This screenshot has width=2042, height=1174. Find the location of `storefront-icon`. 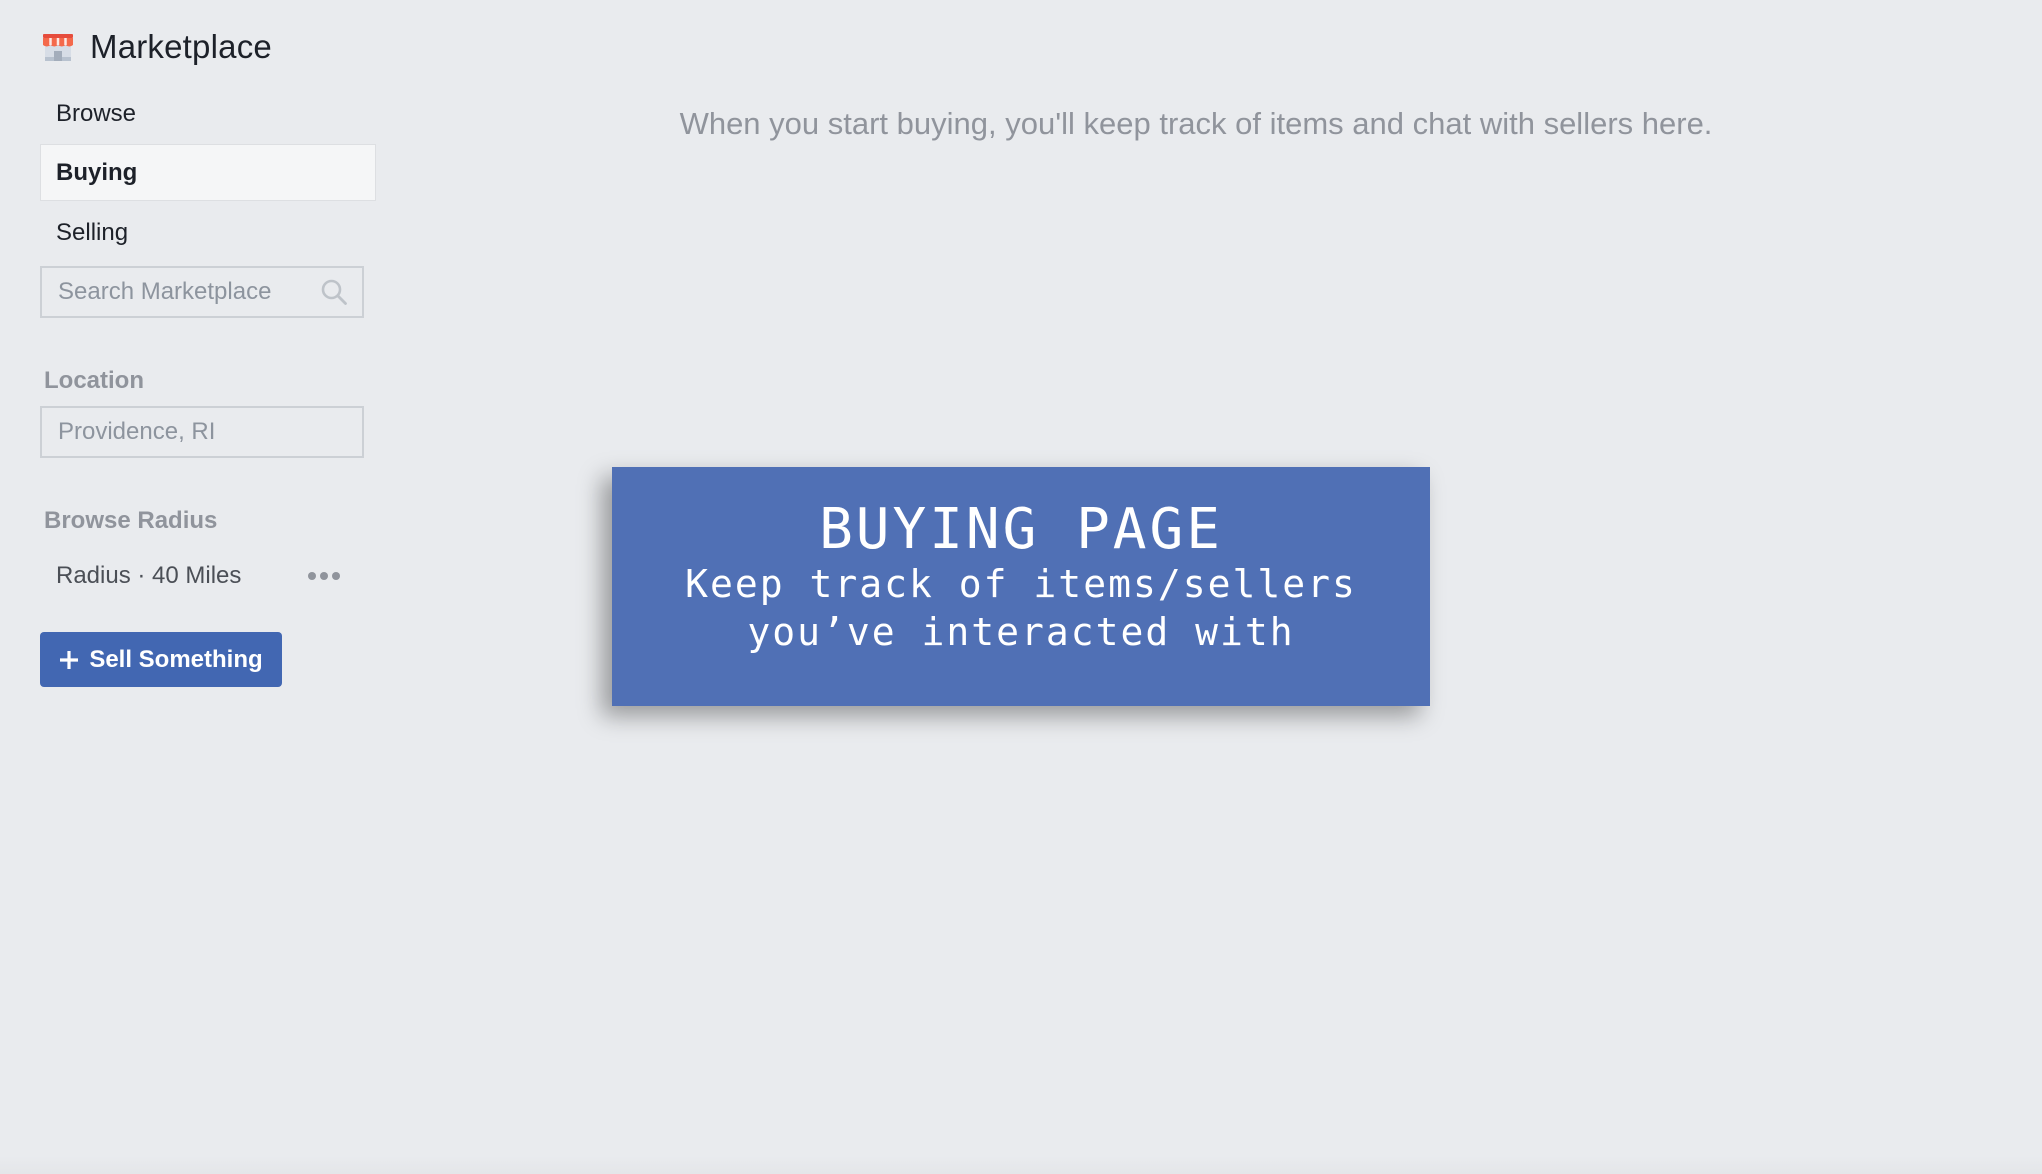

storefront-icon is located at coordinates (58, 47).